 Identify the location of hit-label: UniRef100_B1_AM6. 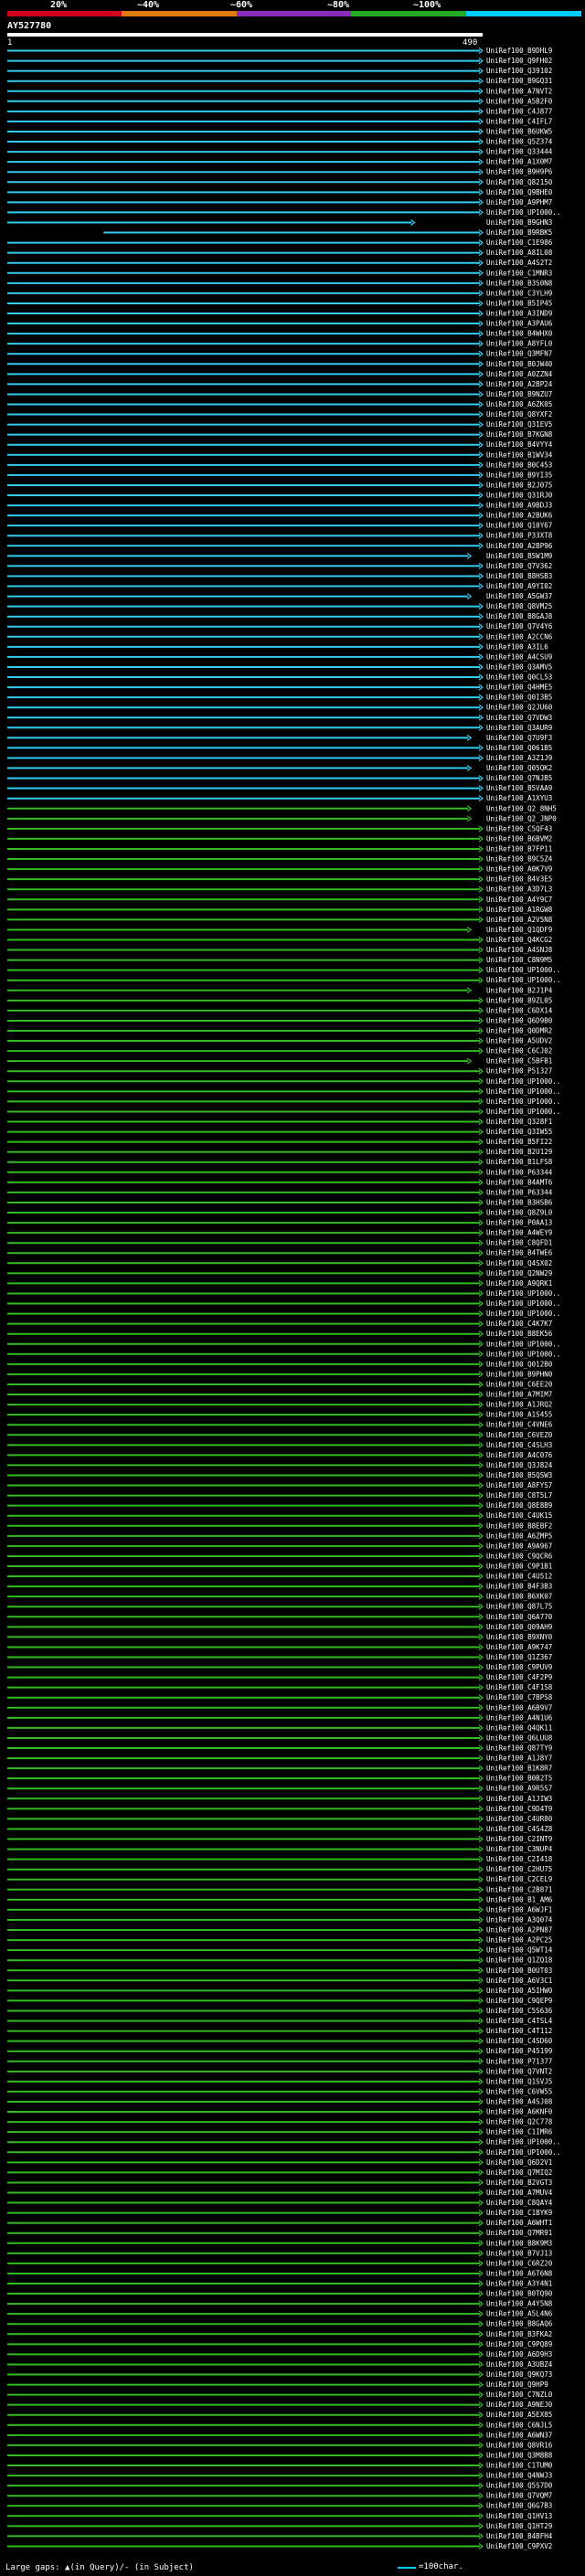
(519, 1899).